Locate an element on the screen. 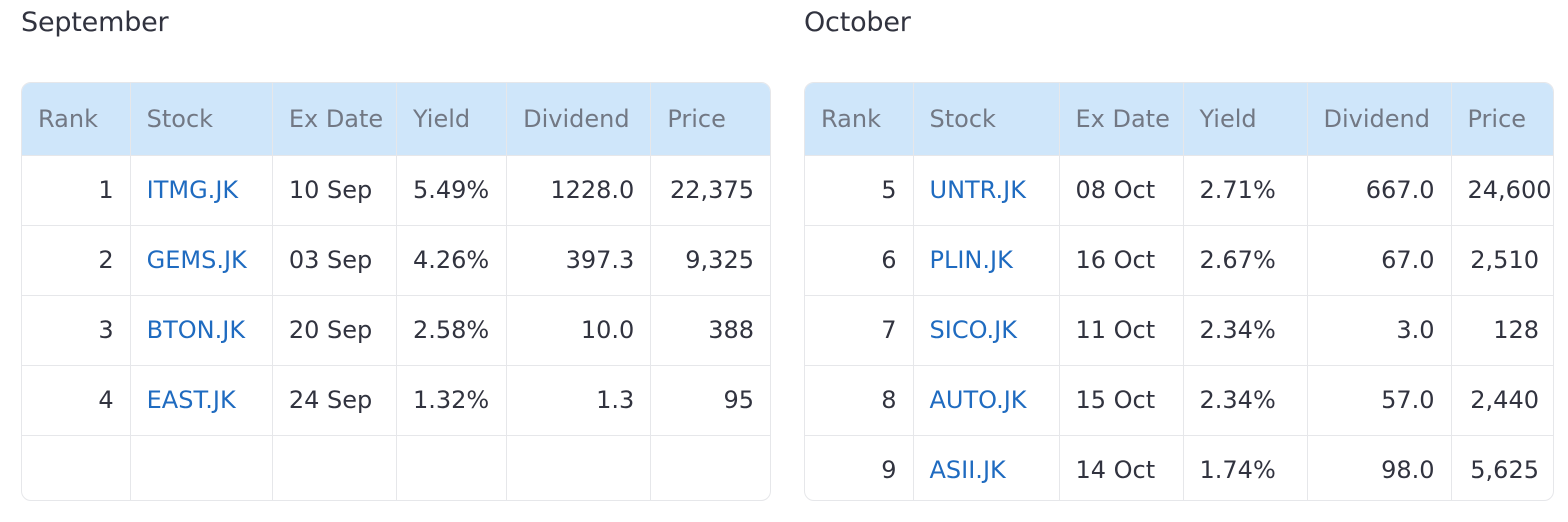 Image resolution: width=1568 pixels, height=522 pixels. table-row: 6 PLIN.JK 16 Oct 2.67% 67.0 2,510 is located at coordinates (1179, 260).